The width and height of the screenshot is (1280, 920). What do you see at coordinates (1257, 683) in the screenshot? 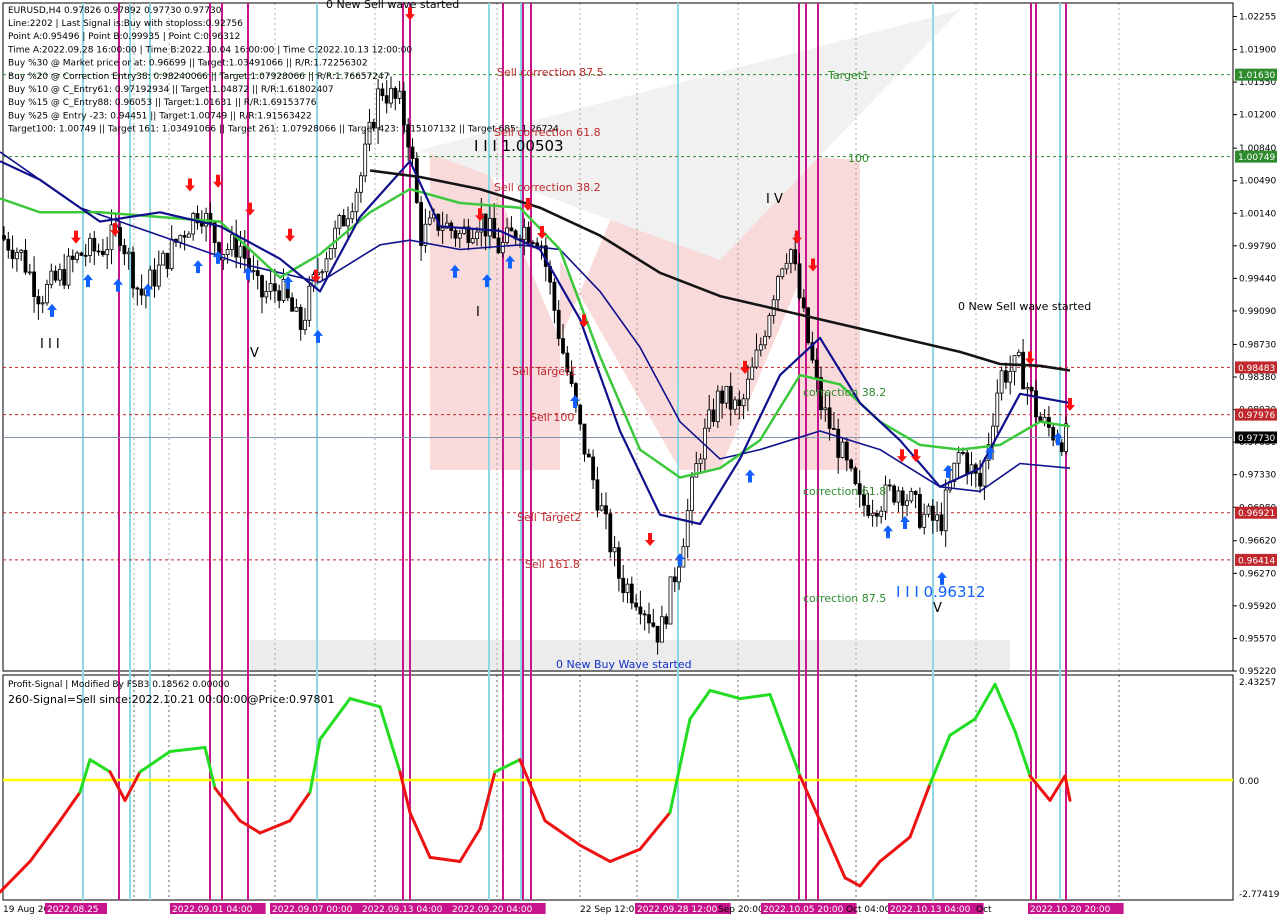
I see `indicator-tick-label: 2.43257` at bounding box center [1257, 683].